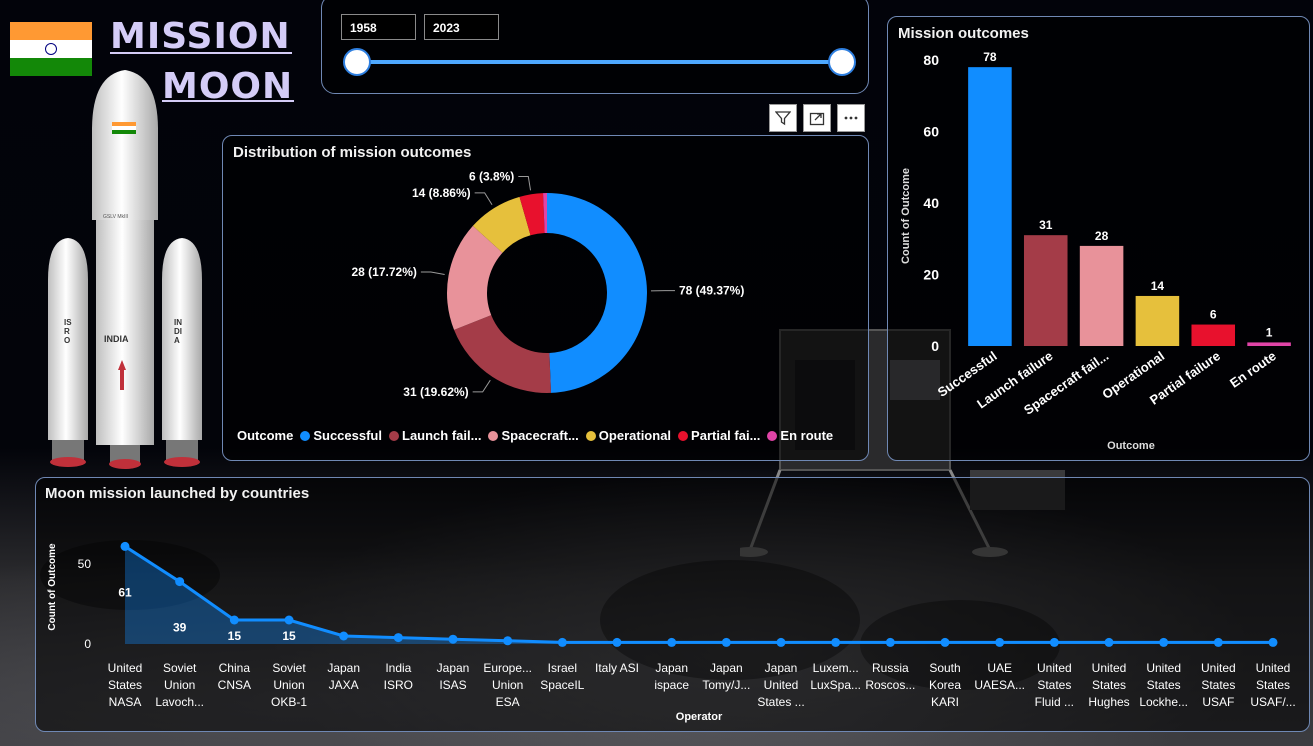 The image size is (1313, 746). What do you see at coordinates (125, 269) in the screenshot?
I see `rocket-image` at bounding box center [125, 269].